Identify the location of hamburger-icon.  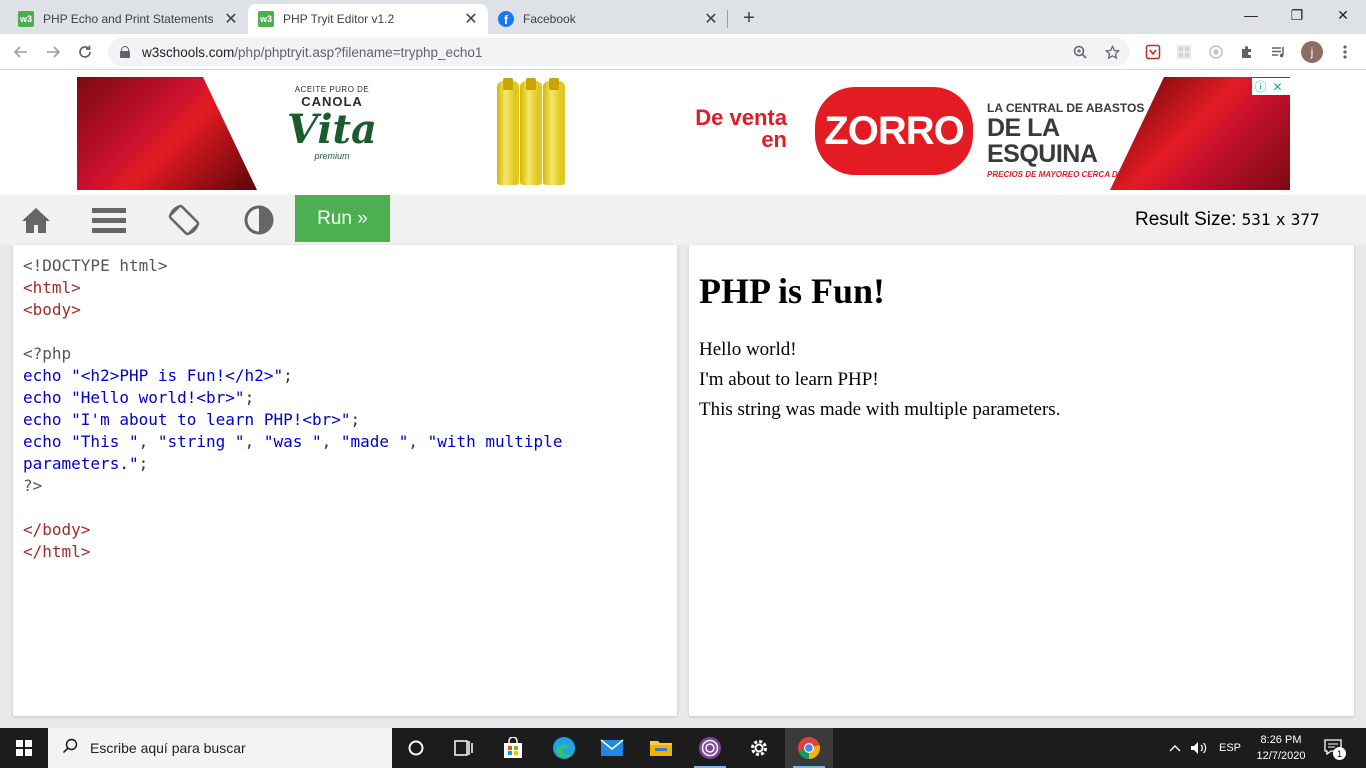
(109, 220).